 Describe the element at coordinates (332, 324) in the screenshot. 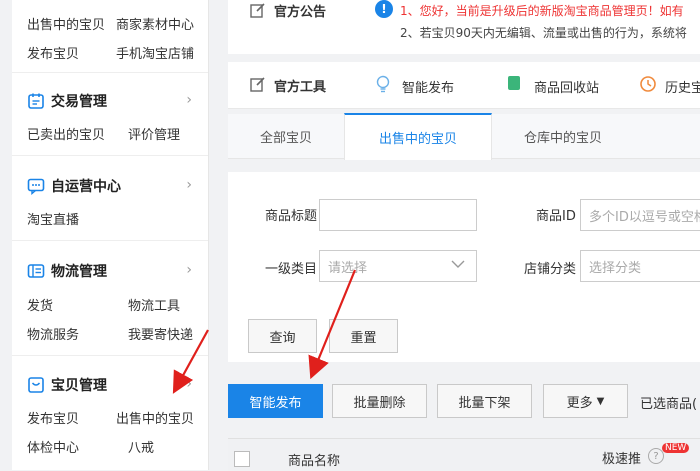

I see `annotation-arrow-publish` at that location.